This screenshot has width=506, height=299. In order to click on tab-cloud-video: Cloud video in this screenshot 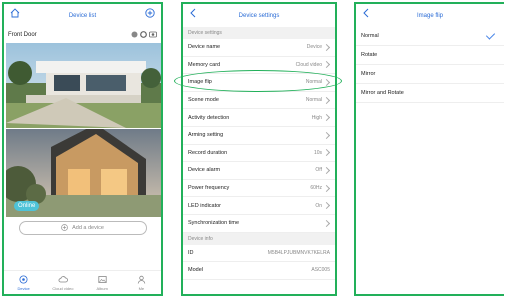, I will do `click(62, 282)`.